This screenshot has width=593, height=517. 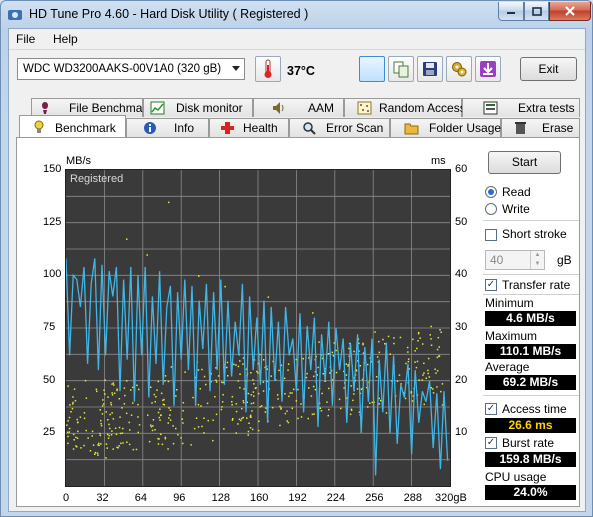 I want to click on close-button, so click(x=570, y=11).